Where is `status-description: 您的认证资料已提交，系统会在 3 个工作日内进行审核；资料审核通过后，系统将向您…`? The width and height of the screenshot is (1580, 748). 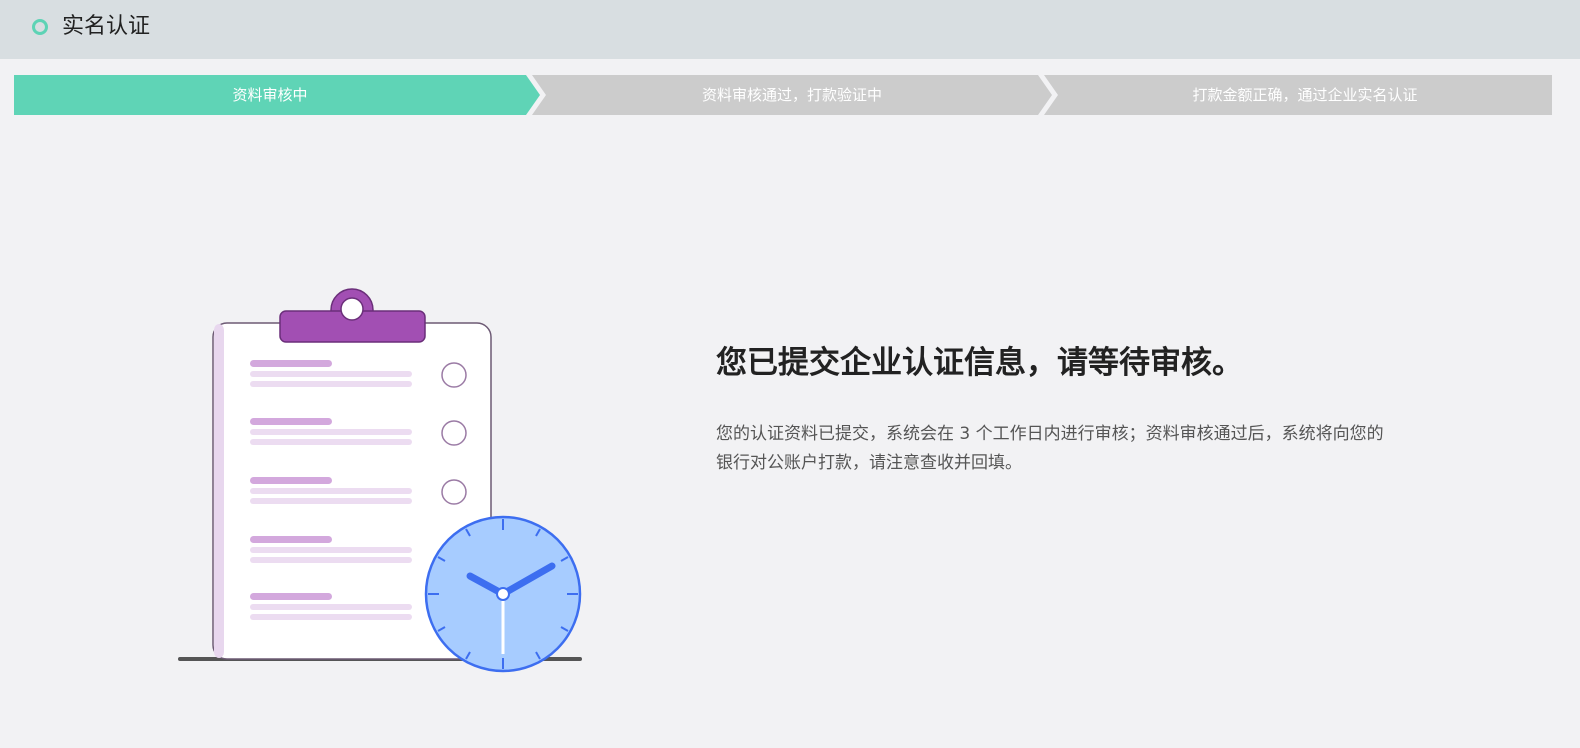
status-description: 您的认证资料已提交，系统会在 3 个工作日内进行审核；资料审核通过后，系统将向您… is located at coordinates (1050, 448).